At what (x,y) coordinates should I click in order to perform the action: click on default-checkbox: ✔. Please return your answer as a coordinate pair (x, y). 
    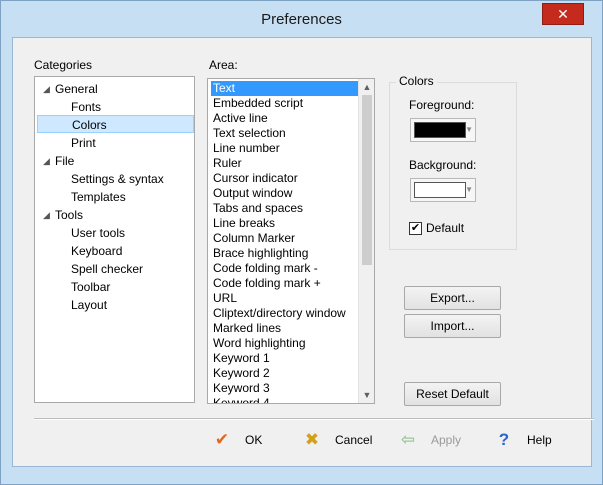
    Looking at the image, I should click on (415, 228).